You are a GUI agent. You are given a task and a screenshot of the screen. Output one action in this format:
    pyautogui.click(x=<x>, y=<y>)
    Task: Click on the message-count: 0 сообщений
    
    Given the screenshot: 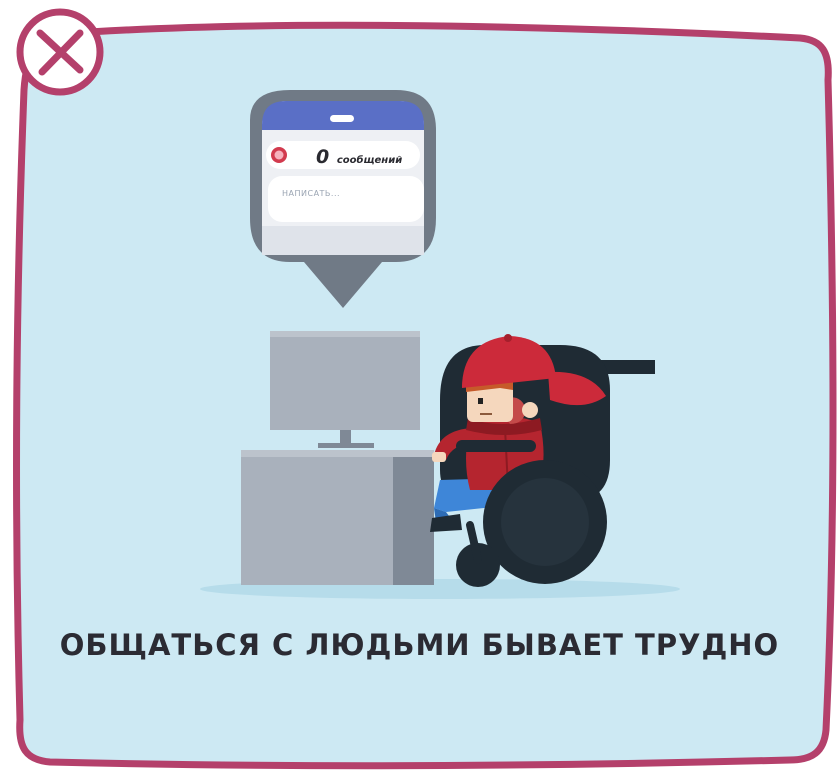 What is the action you would take?
    pyautogui.click(x=371, y=157)
    